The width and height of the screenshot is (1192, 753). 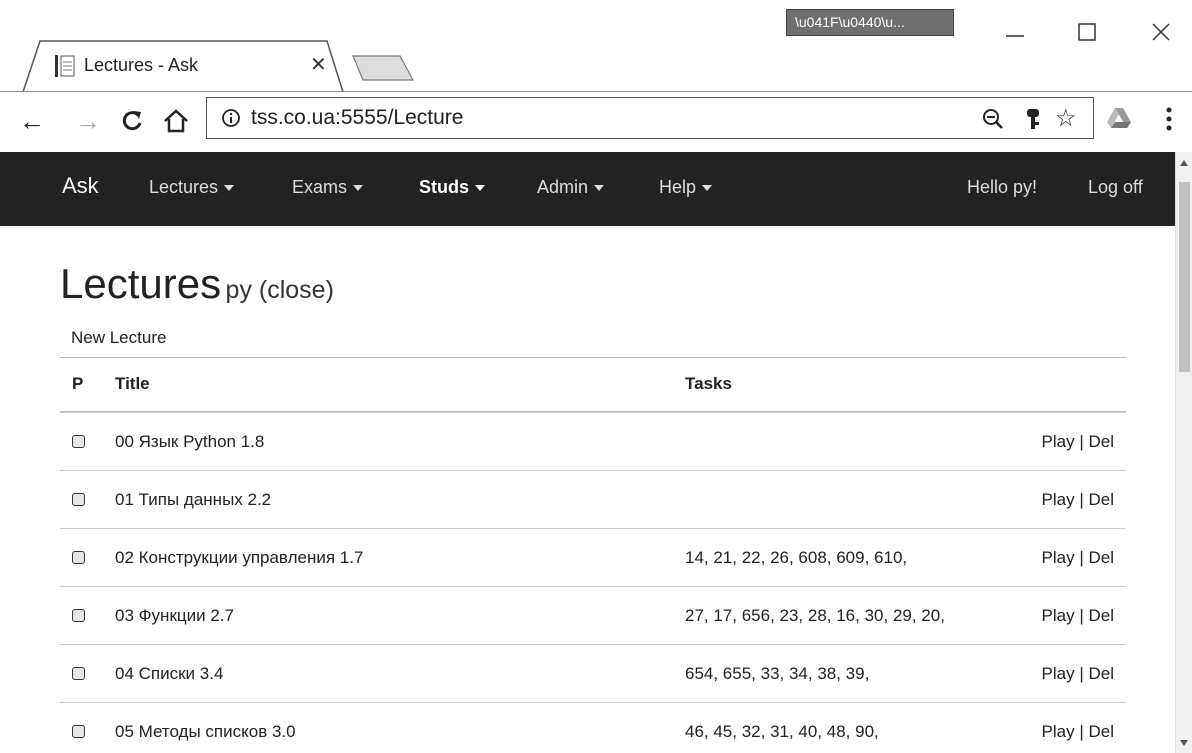 I want to click on lecture-title: 03 Функции 2.7, so click(x=174, y=615).